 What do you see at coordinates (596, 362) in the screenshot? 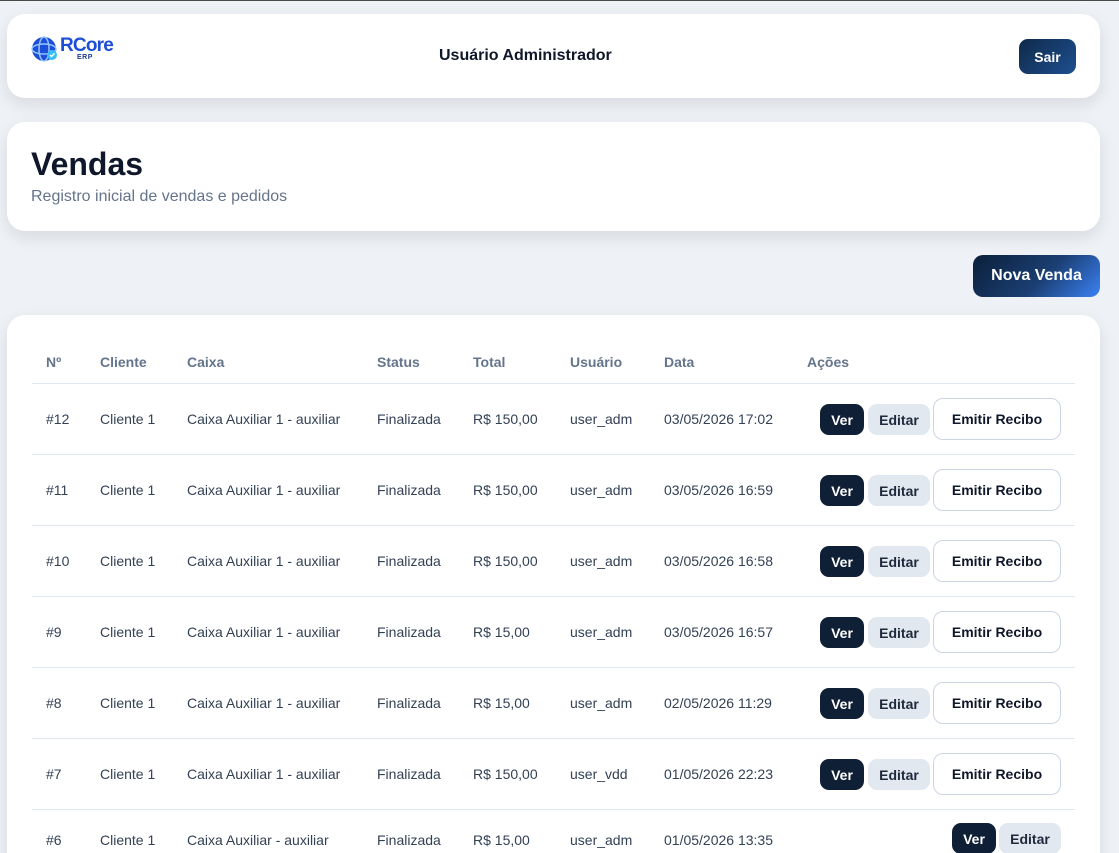
I see `column-header-user: Usuário` at bounding box center [596, 362].